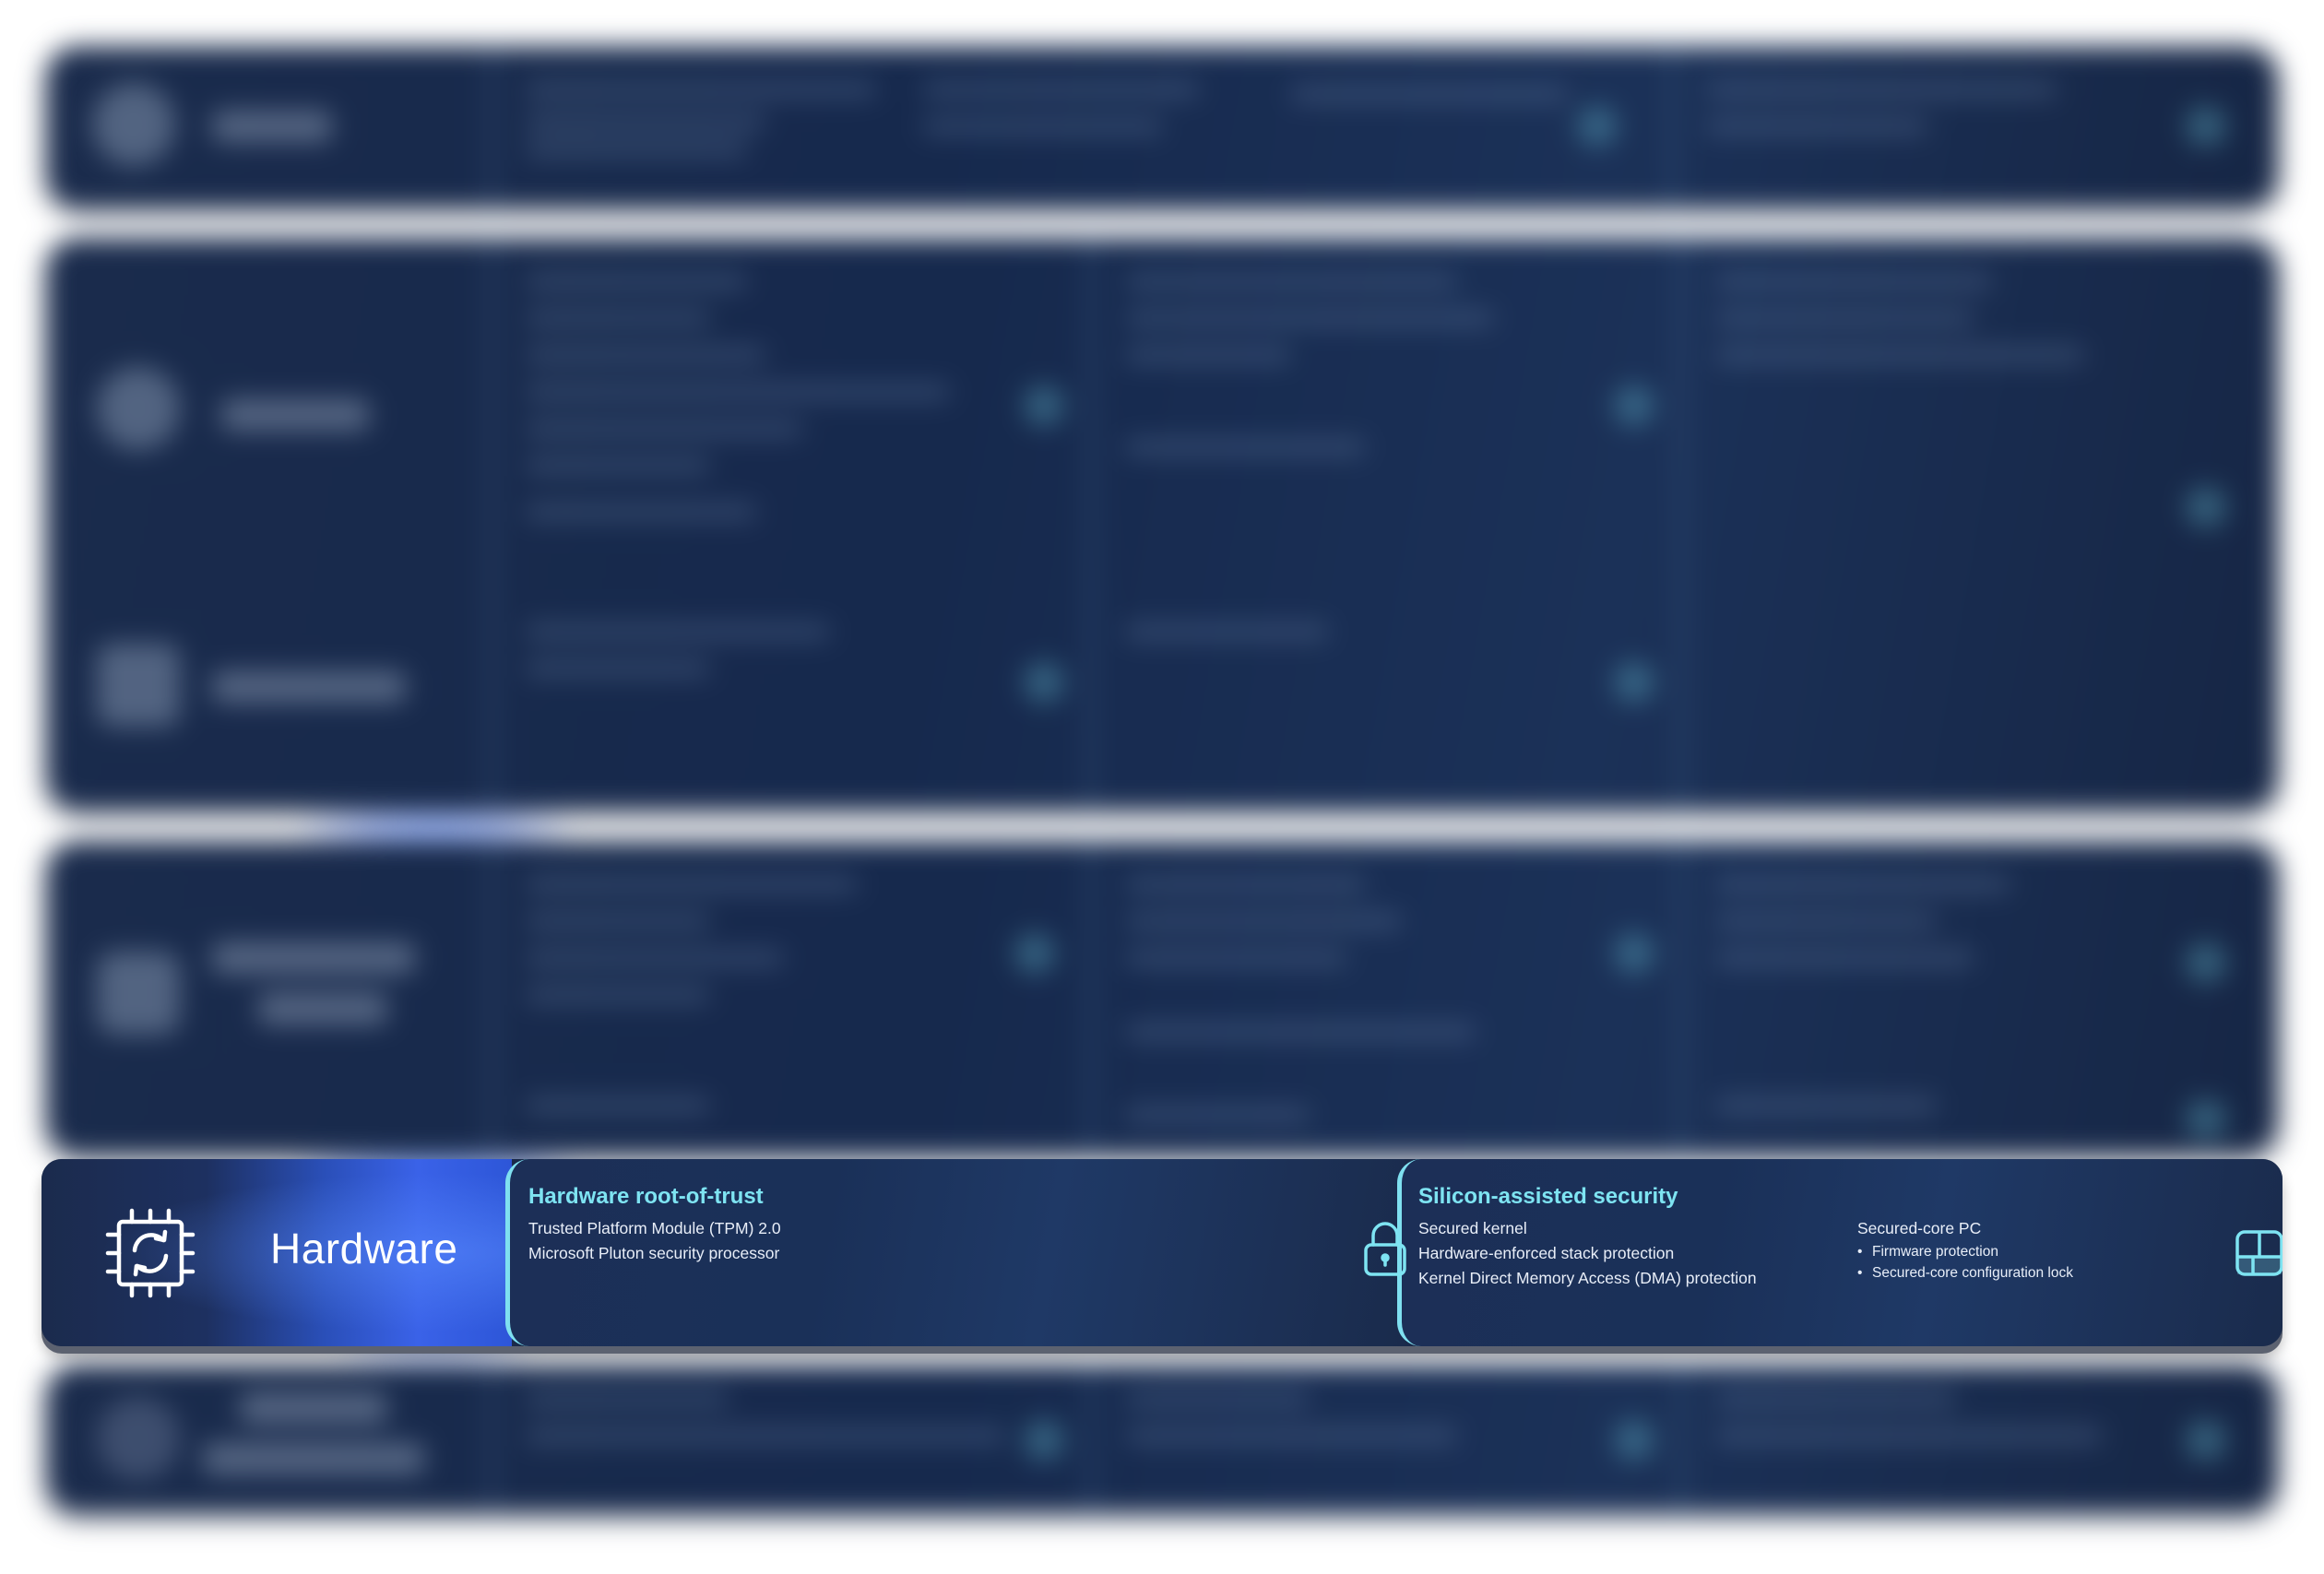  I want to click on feature-item: Hardware-enforced stack protection, so click(1546, 1253).